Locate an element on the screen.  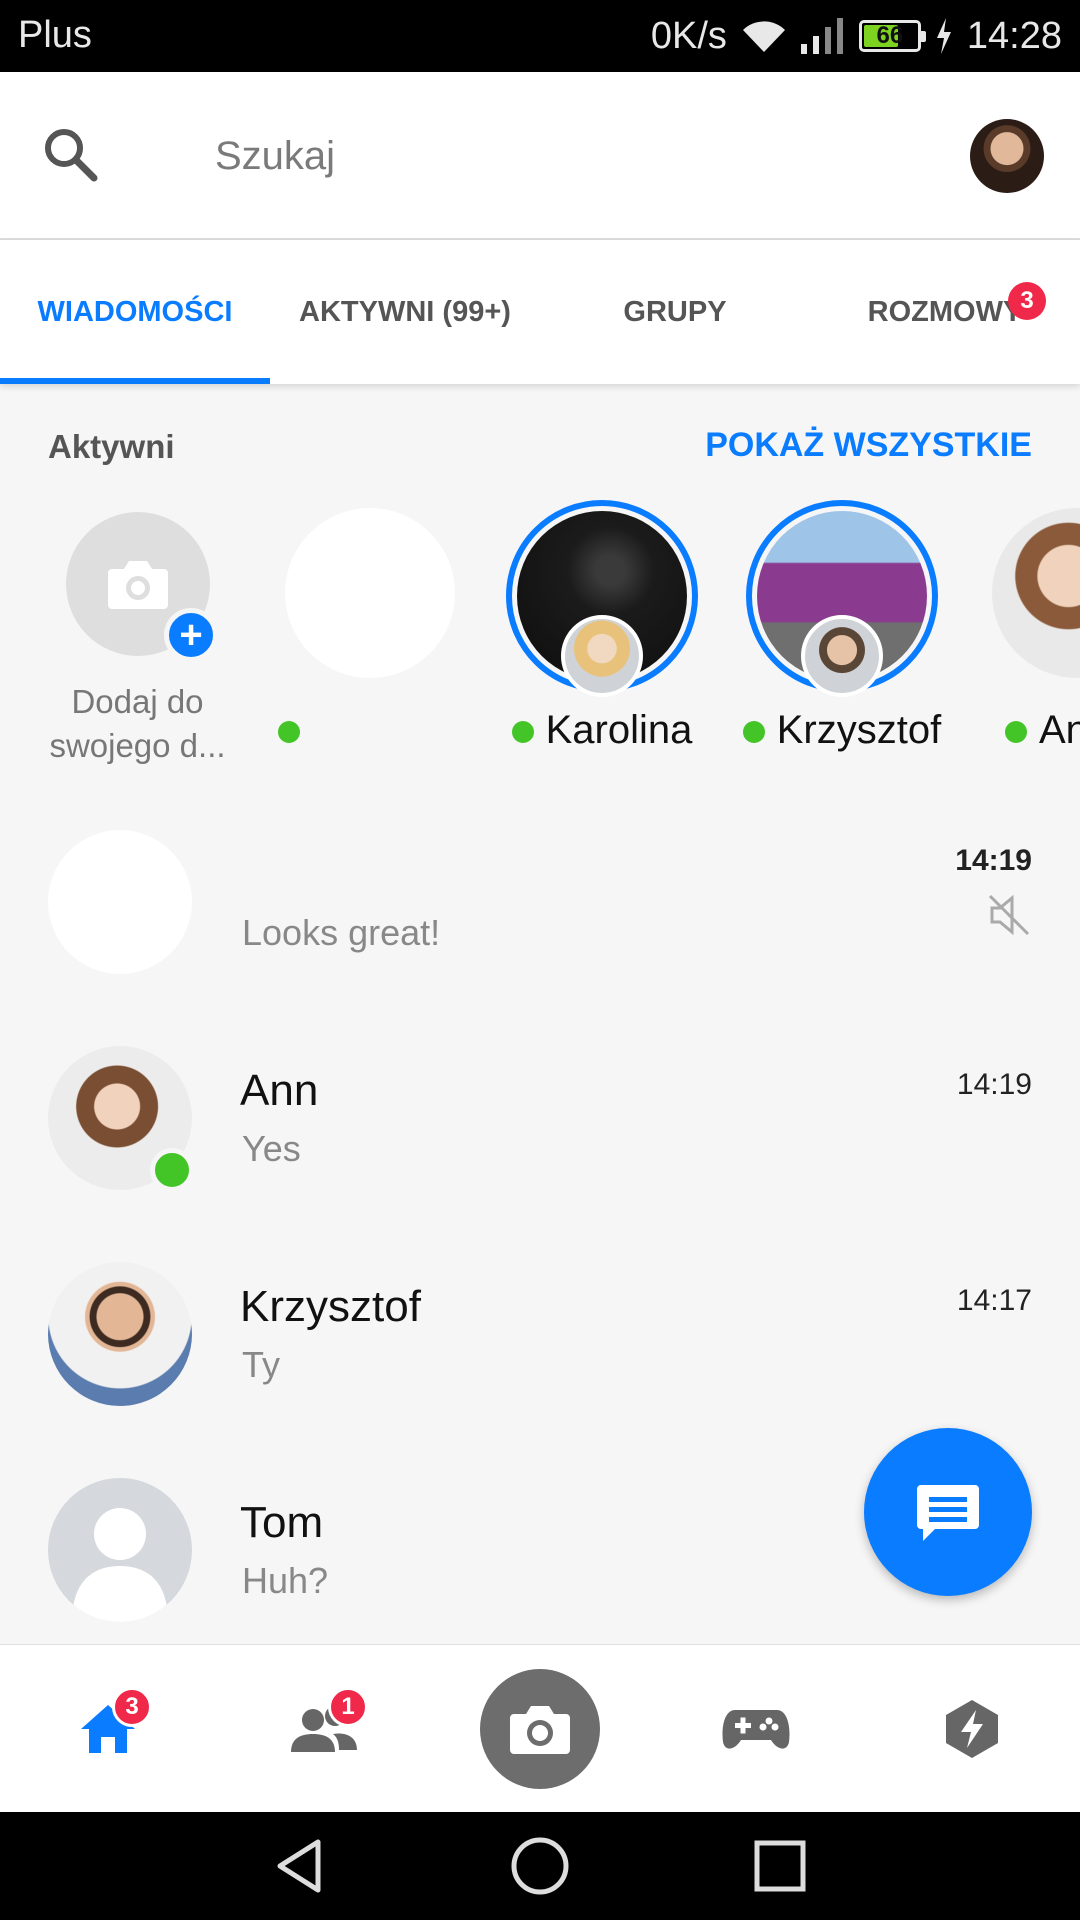
new-message-button is located at coordinates (948, 1512).